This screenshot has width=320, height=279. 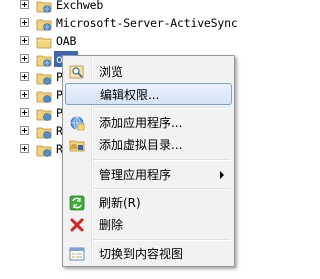 I want to click on menu-item-delete: 删除, so click(x=148, y=225).